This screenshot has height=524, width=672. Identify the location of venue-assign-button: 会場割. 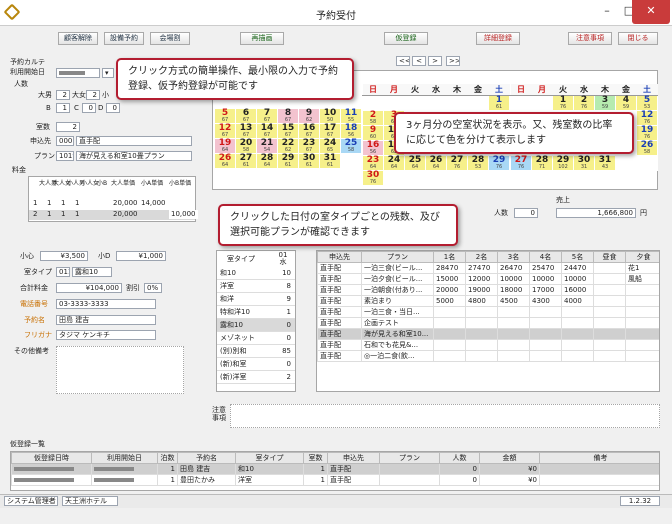
(170, 38).